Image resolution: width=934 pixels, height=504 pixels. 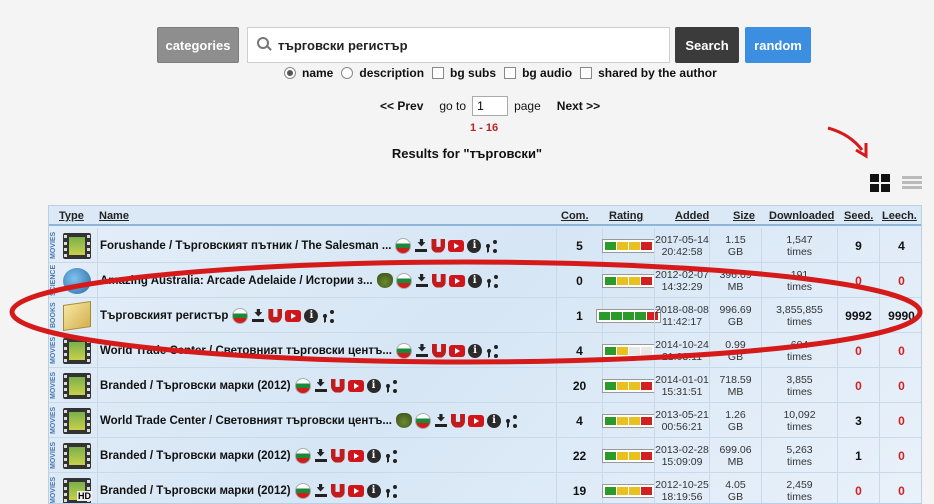 I want to click on header-type: Type, so click(x=71, y=216).